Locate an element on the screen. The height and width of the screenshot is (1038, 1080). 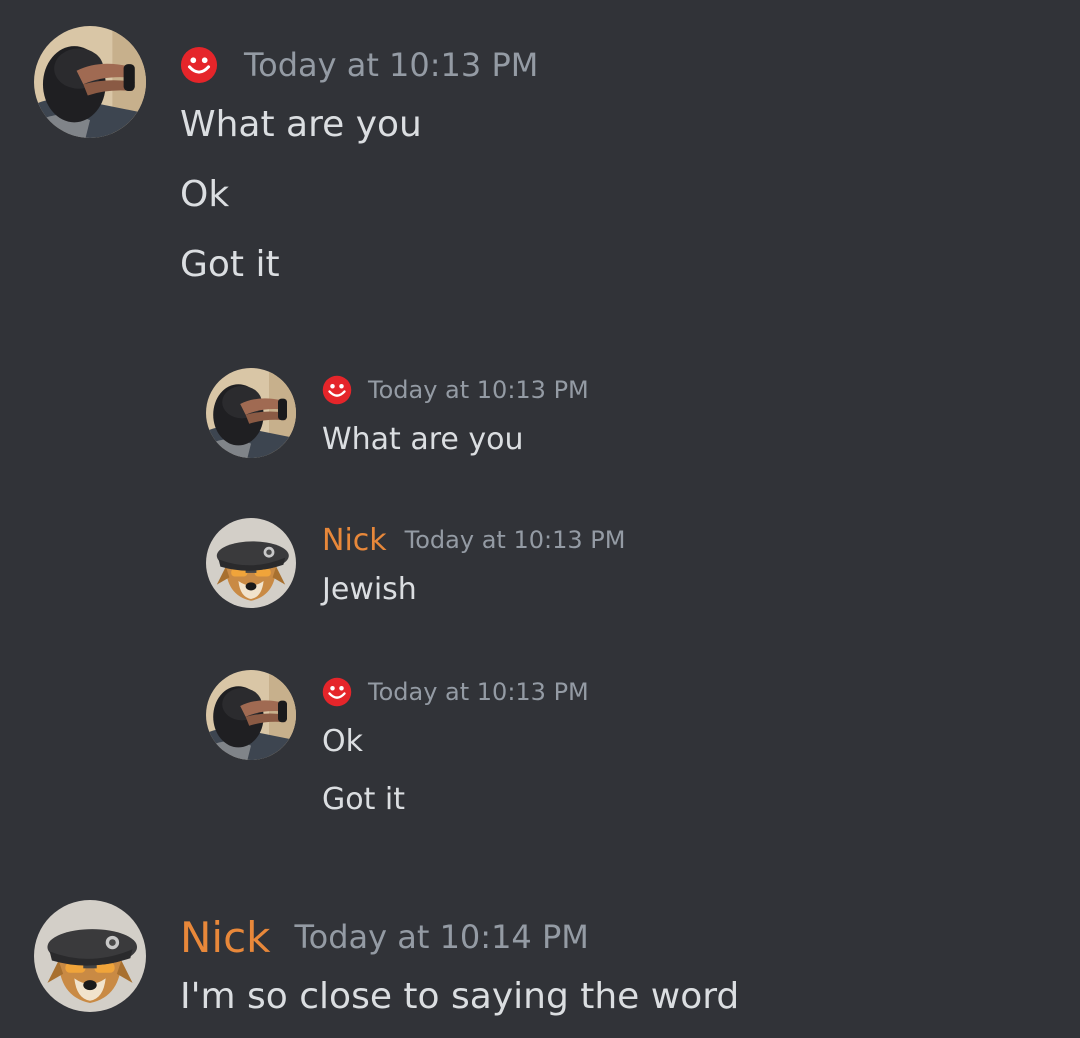
message-text: I'm so close to saying the word is located at coordinates (460, 996).